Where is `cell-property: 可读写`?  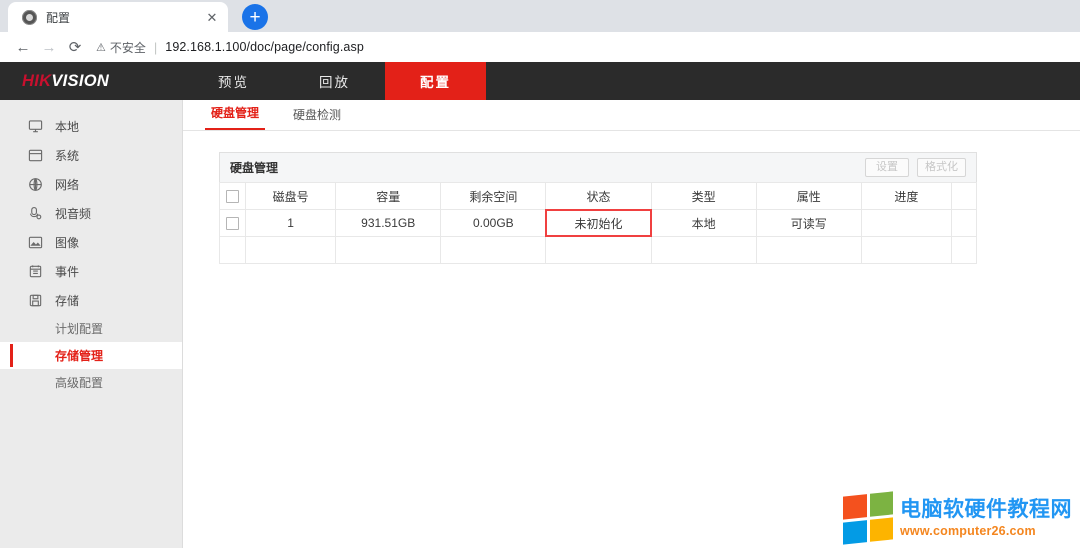
cell-property: 可读写 is located at coordinates (808, 223).